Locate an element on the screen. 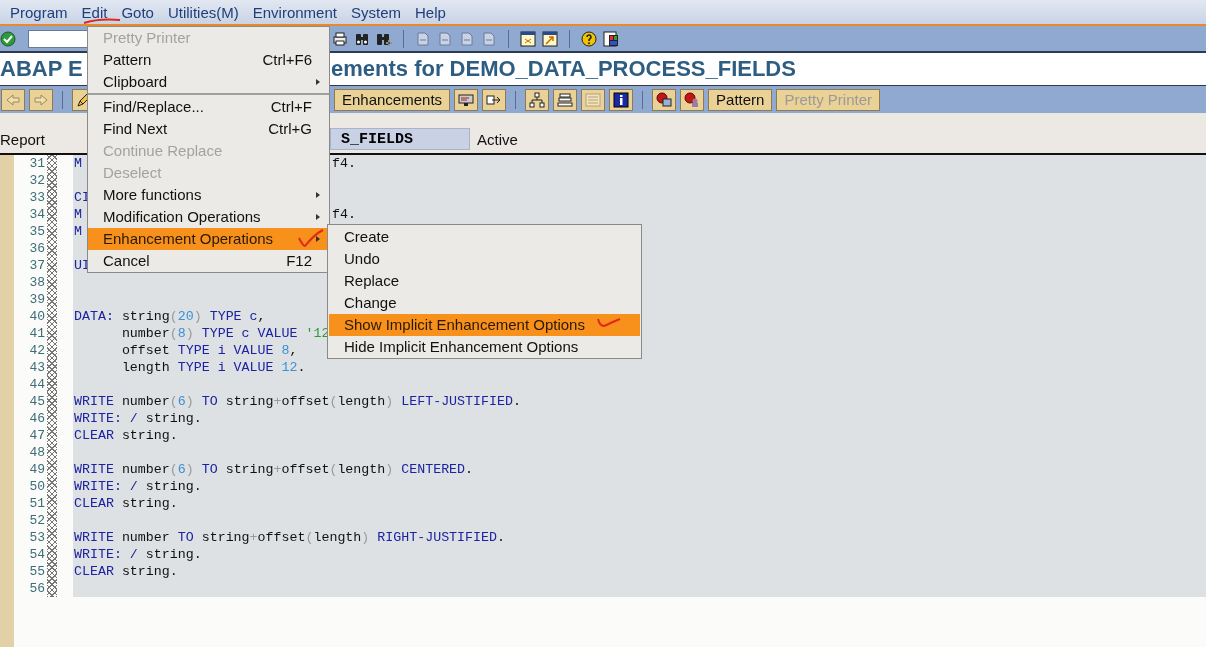 The image size is (1206, 647). menu-bar-item: Help is located at coordinates (430, 12).